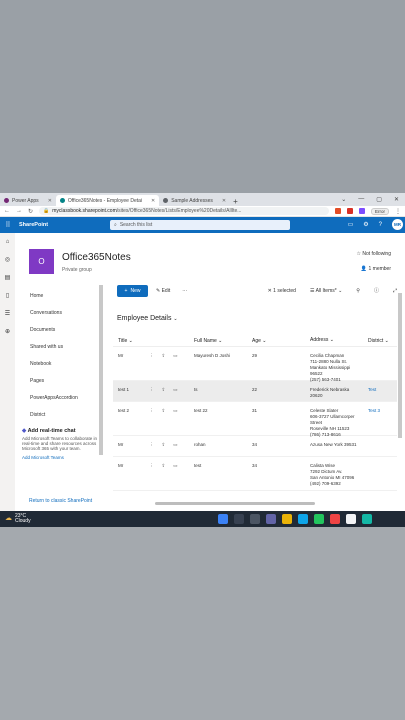 Image resolution: width=405 pixels, height=720 pixels. What do you see at coordinates (33, 225) in the screenshot?
I see `app-name: SharePoint` at bounding box center [33, 225].